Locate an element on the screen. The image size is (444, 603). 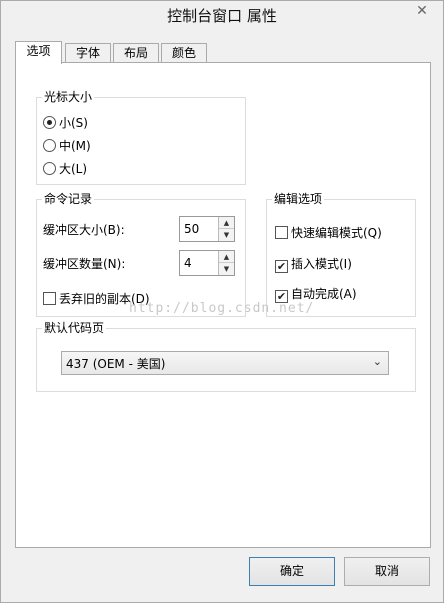
buffer-size-value: 50 is located at coordinates (191, 229).